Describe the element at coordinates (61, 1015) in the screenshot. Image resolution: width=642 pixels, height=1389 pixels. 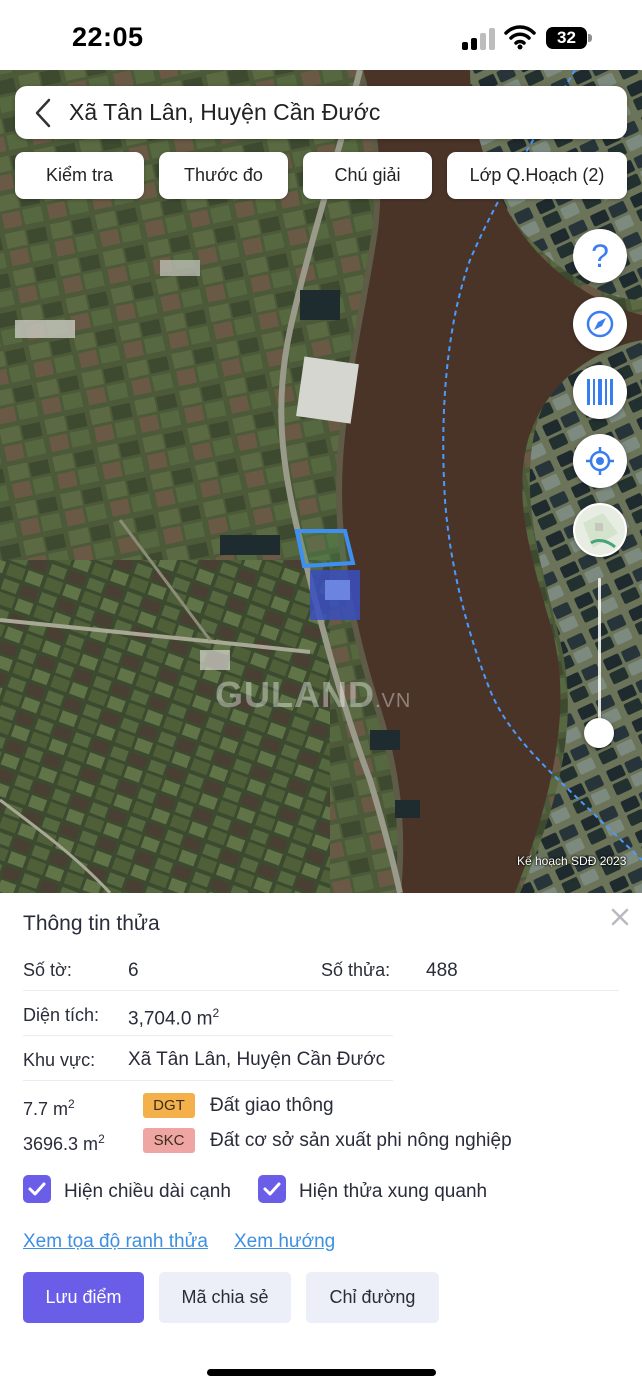
I see `area-label: Diện tích:` at that location.